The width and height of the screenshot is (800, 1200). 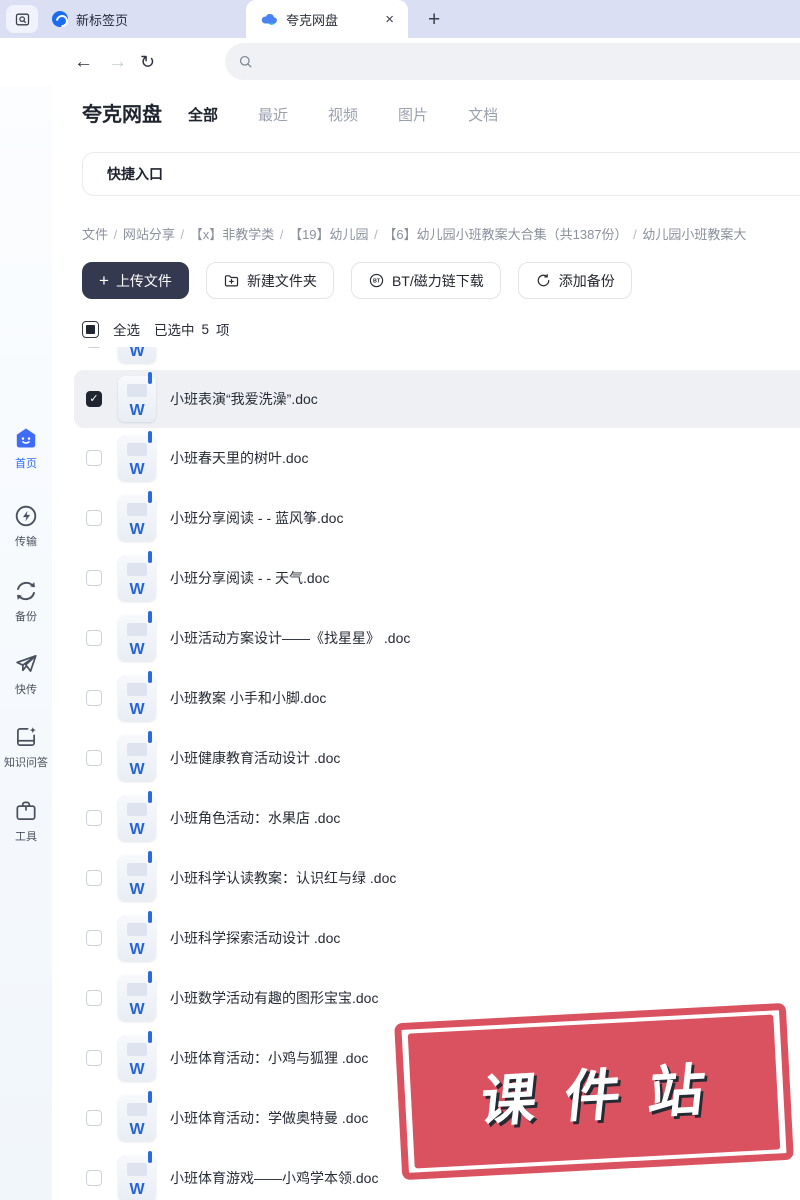 I want to click on tab-image: 图片, so click(x=413, y=114).